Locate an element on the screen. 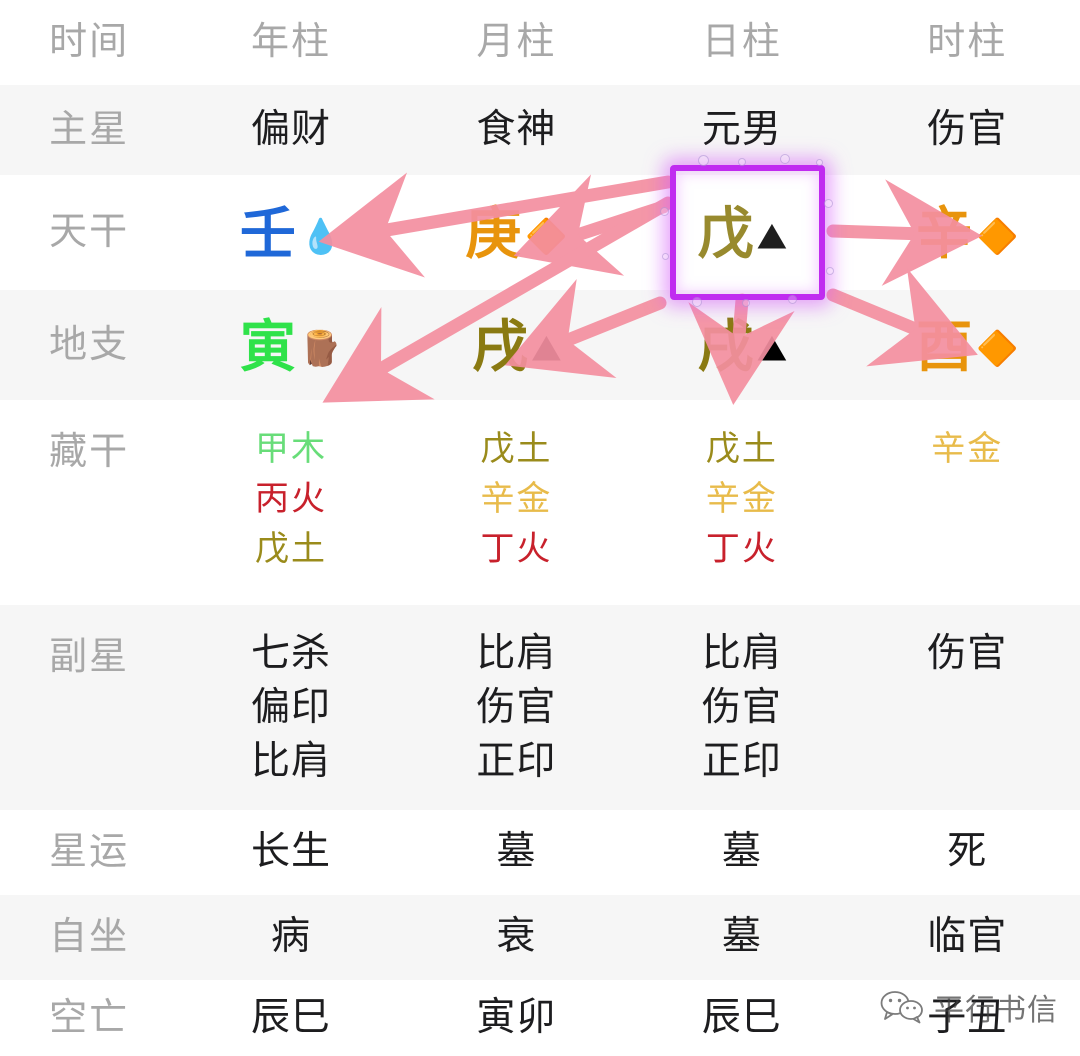 The width and height of the screenshot is (1080, 1056). row-earthly-branch: 地支 寅 🪵 戌 ⛰ 戌 ⛰ 酉 🔶 is located at coordinates (540, 345).